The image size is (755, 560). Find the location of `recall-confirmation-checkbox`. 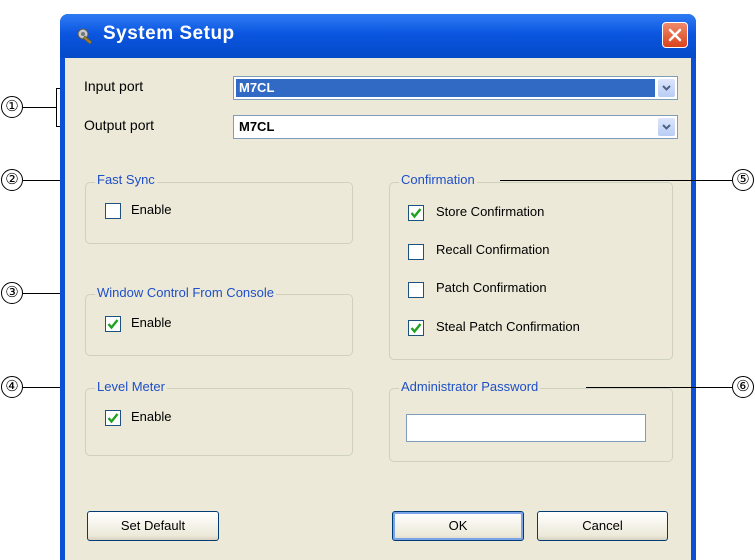

recall-confirmation-checkbox is located at coordinates (416, 252).